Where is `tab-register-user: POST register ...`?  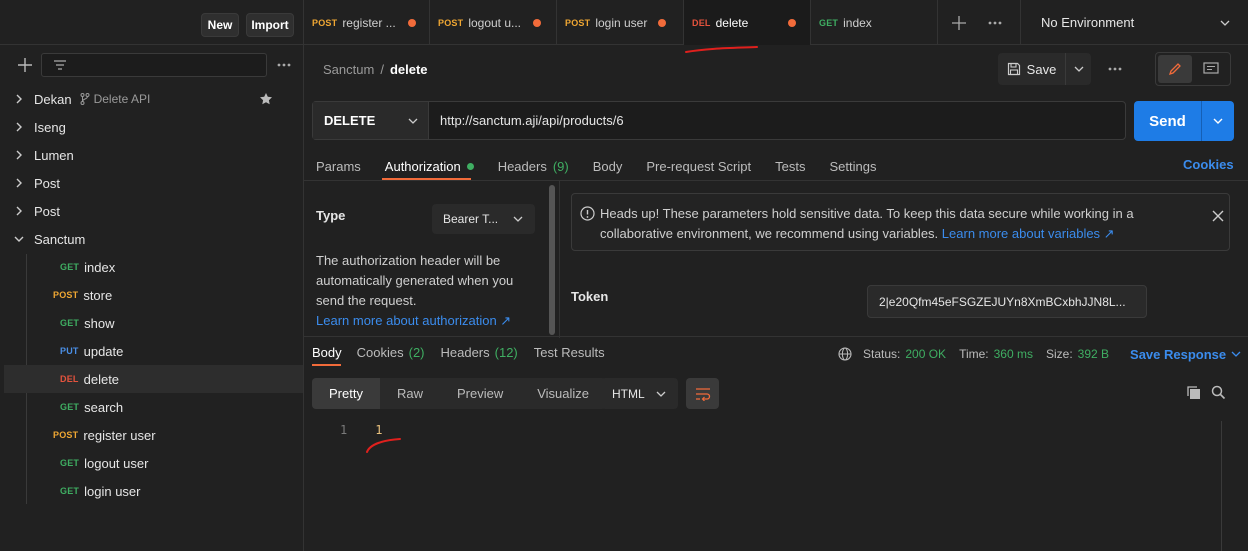
tab-register-user: POST register ... is located at coordinates (367, 22).